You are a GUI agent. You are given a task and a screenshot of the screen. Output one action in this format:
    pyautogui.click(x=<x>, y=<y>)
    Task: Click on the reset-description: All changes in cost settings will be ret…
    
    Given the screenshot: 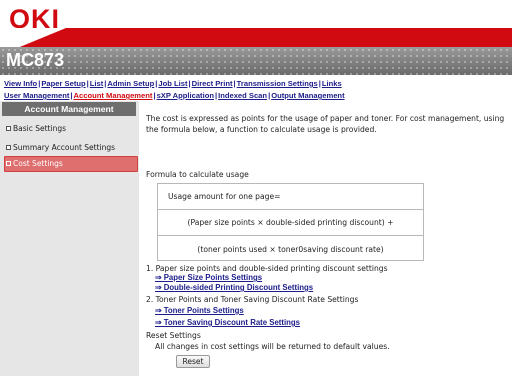 What is the action you would take?
    pyautogui.click(x=272, y=346)
    